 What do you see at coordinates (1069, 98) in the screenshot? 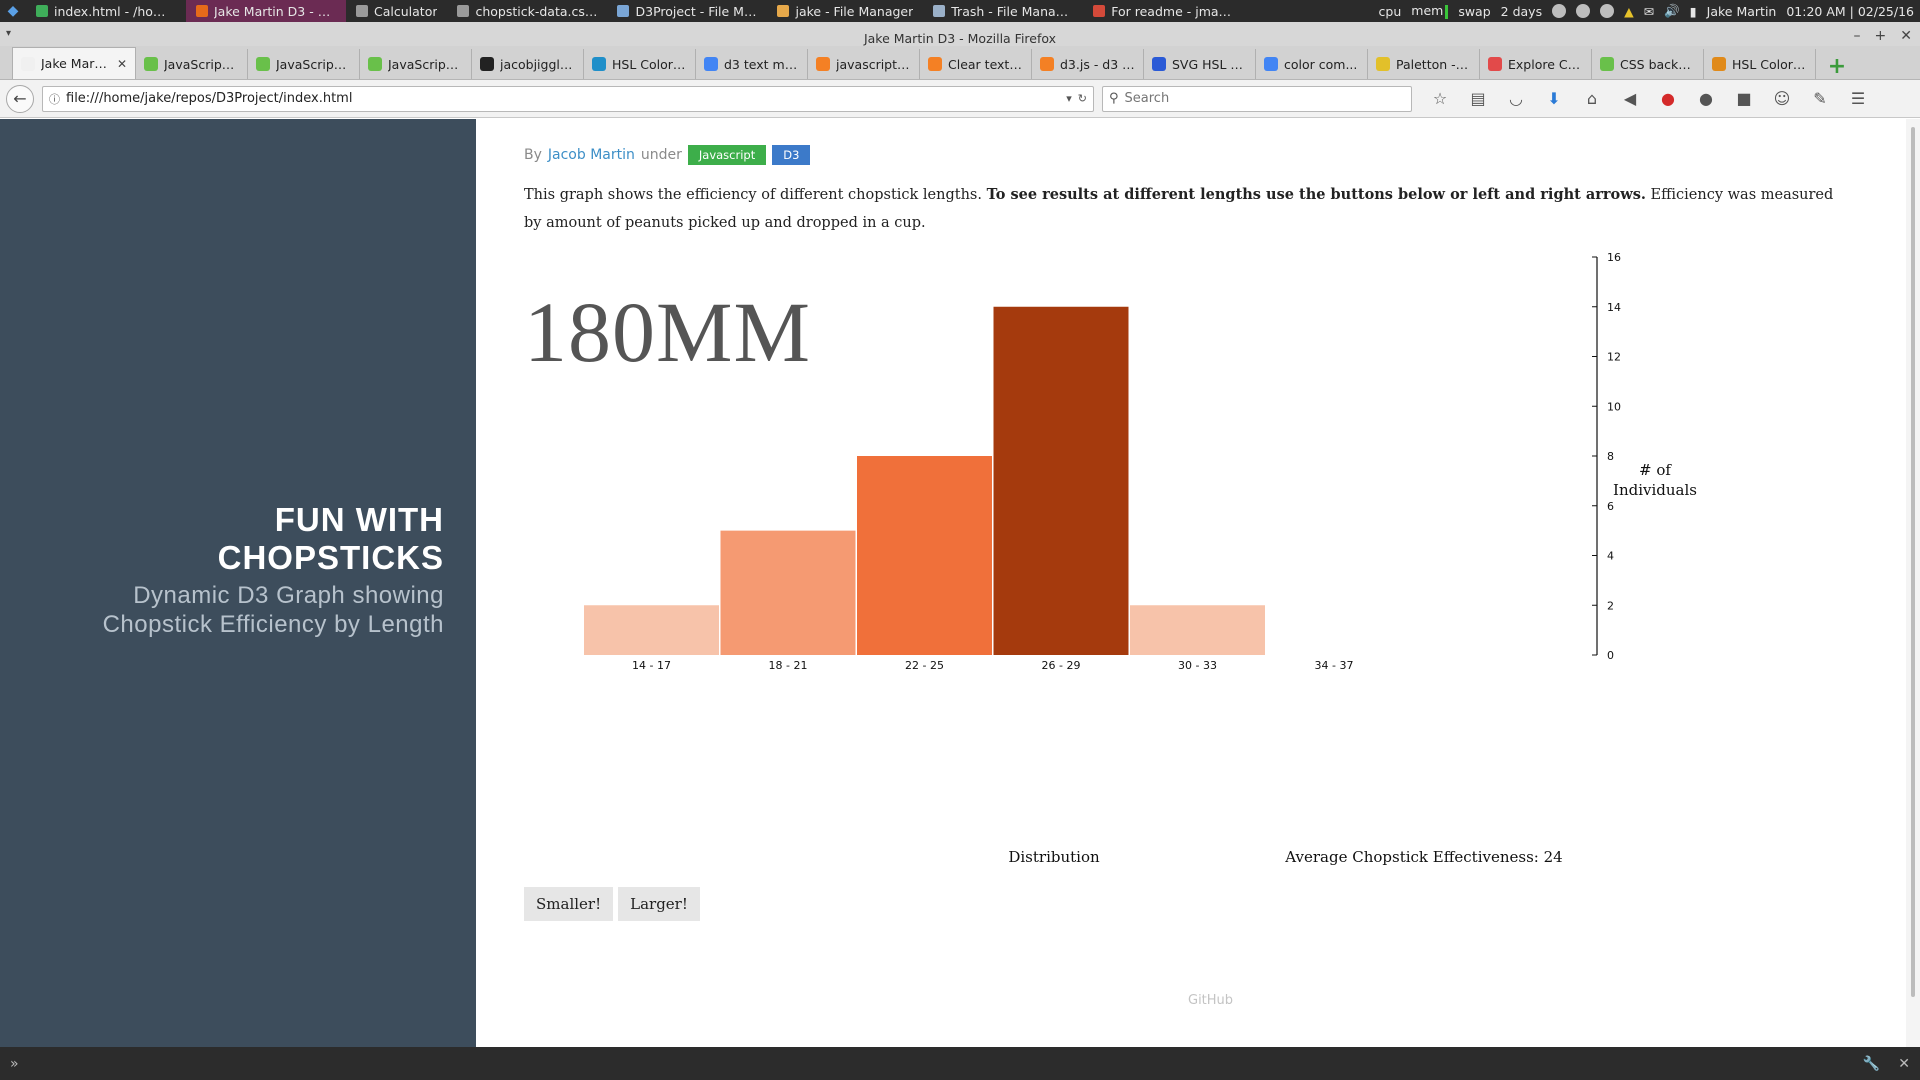
I see `url-dropdown-icon: ▾` at bounding box center [1069, 98].